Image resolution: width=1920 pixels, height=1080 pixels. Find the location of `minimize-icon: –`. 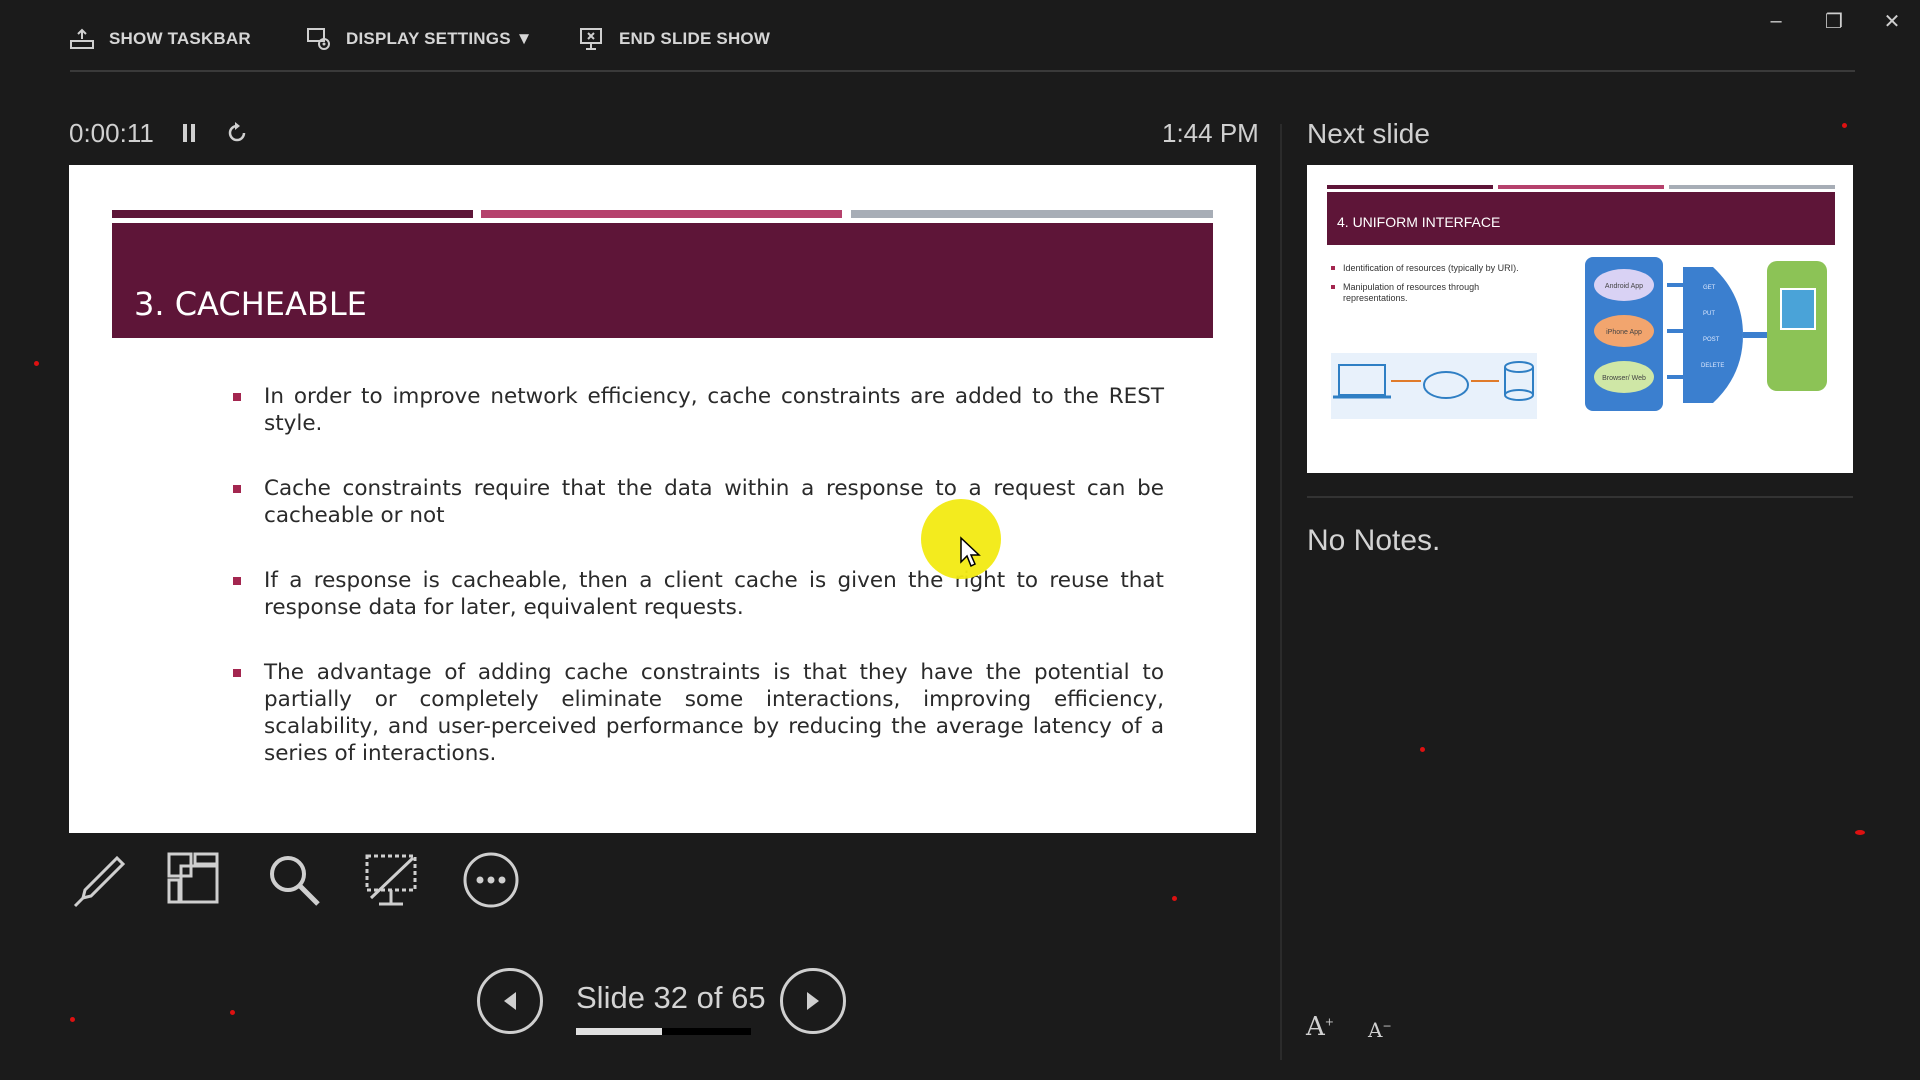

minimize-icon: – is located at coordinates (1776, 20).